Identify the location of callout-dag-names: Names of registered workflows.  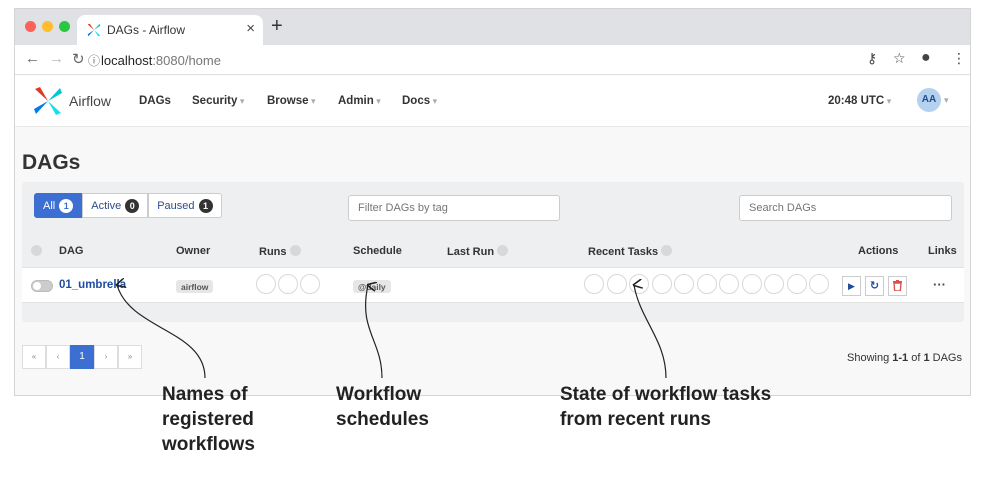
(208, 419).